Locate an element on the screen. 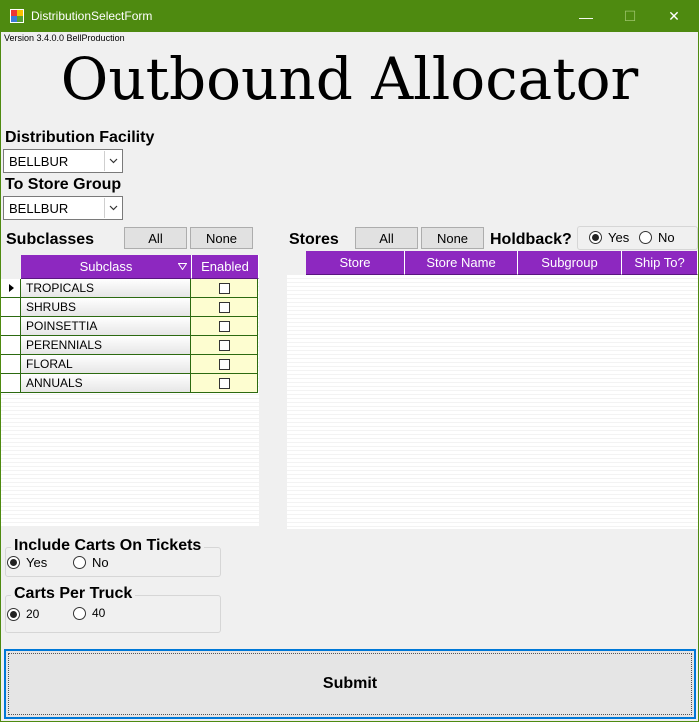  table-row: PERENNIALS is located at coordinates (129, 345).